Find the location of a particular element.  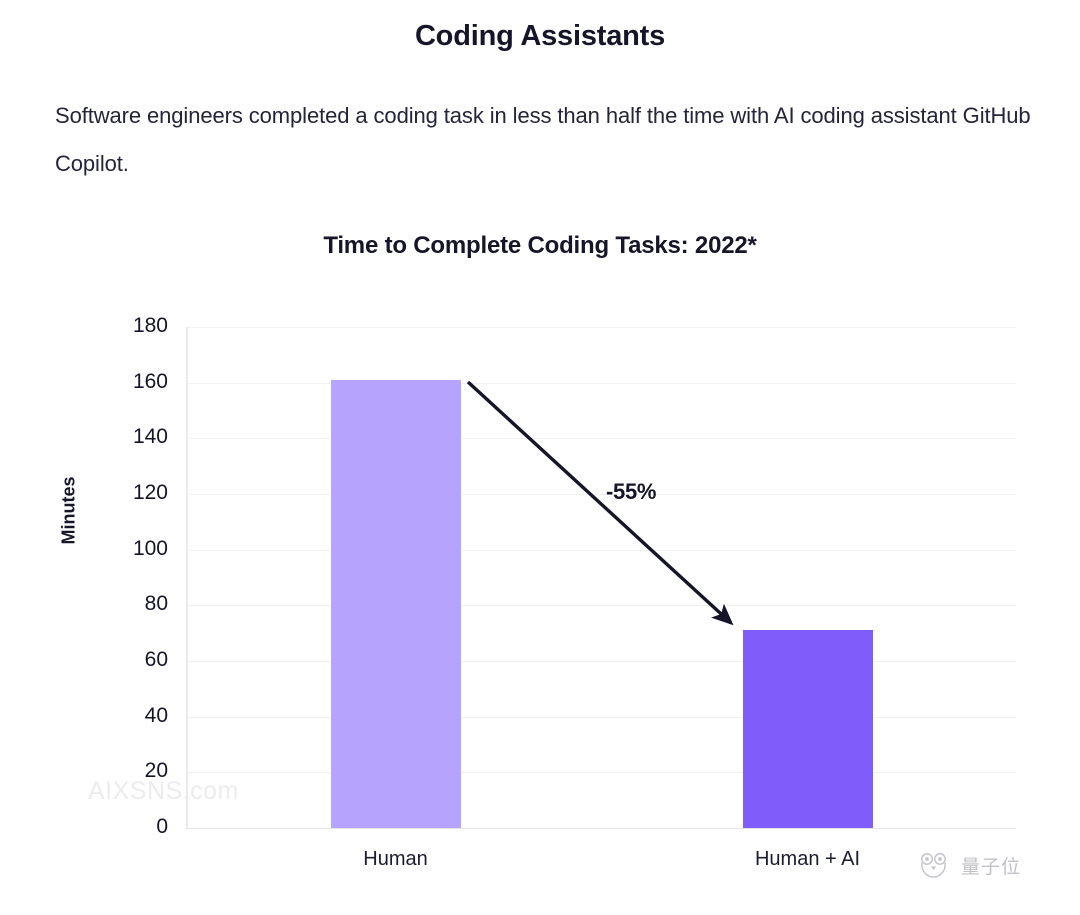

y-axis-tick-label: 40 is located at coordinates (156, 715).